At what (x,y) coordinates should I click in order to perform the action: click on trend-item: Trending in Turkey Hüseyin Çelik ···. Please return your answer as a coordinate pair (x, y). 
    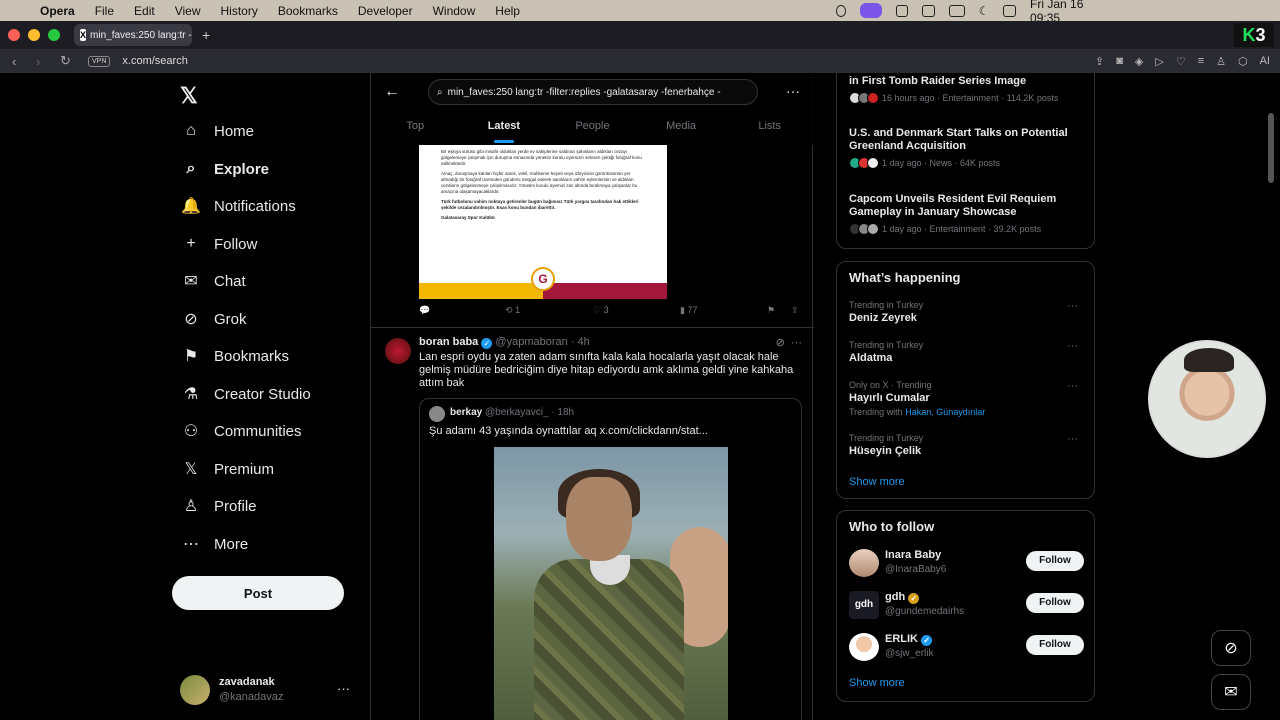
    Looking at the image, I should click on (966, 445).